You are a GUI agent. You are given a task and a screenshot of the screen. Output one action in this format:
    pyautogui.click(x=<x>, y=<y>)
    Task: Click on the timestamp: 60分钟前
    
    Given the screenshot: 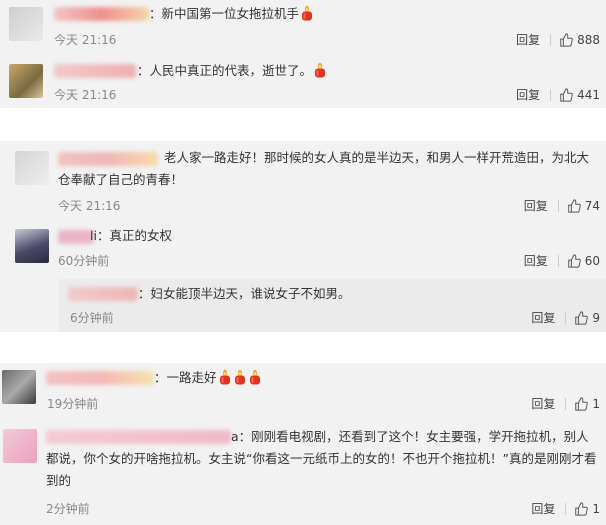 What is the action you would take?
    pyautogui.click(x=84, y=261)
    